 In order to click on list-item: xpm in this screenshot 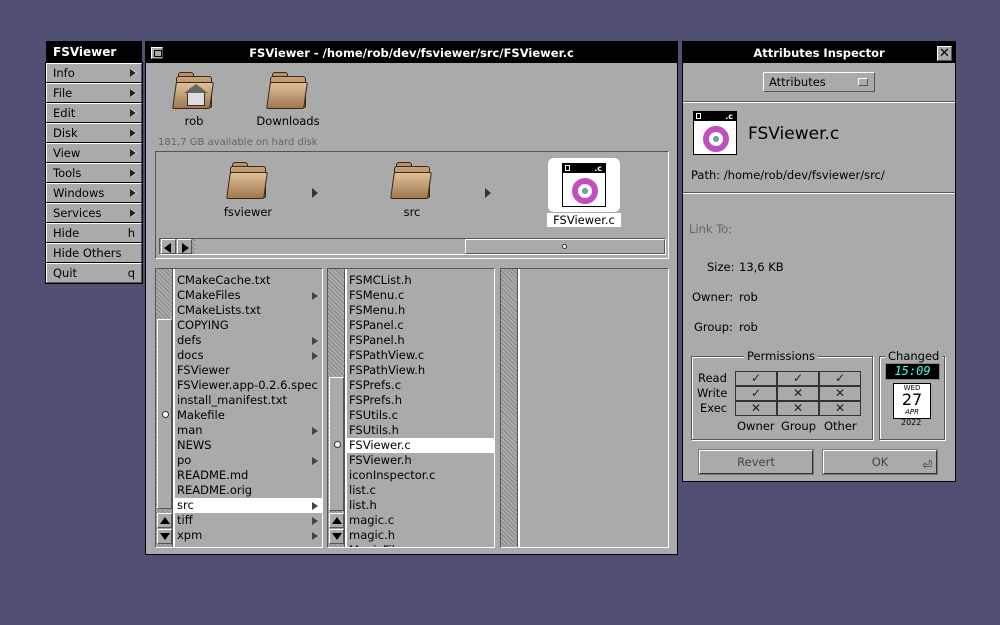, I will do `click(248, 535)`.